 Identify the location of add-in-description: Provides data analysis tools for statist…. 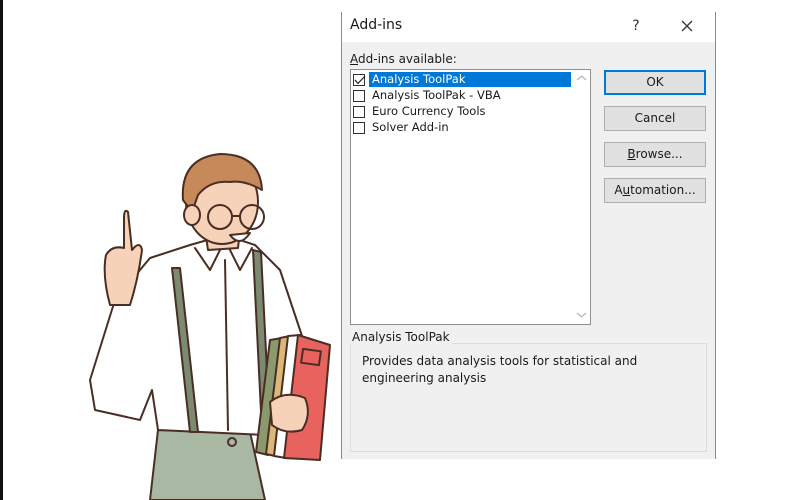
(500, 369).